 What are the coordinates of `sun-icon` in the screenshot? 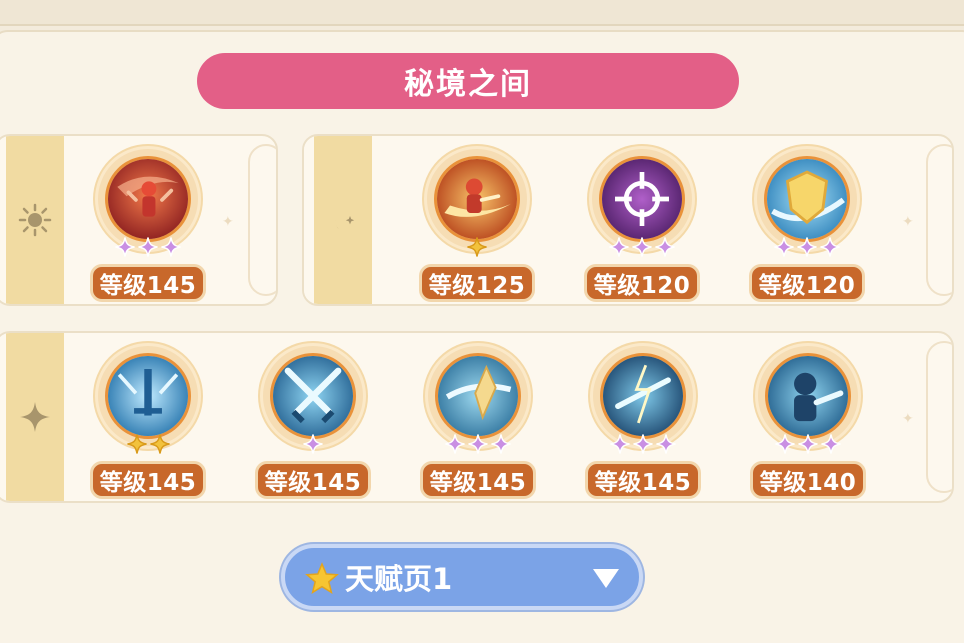 It's located at (35, 220).